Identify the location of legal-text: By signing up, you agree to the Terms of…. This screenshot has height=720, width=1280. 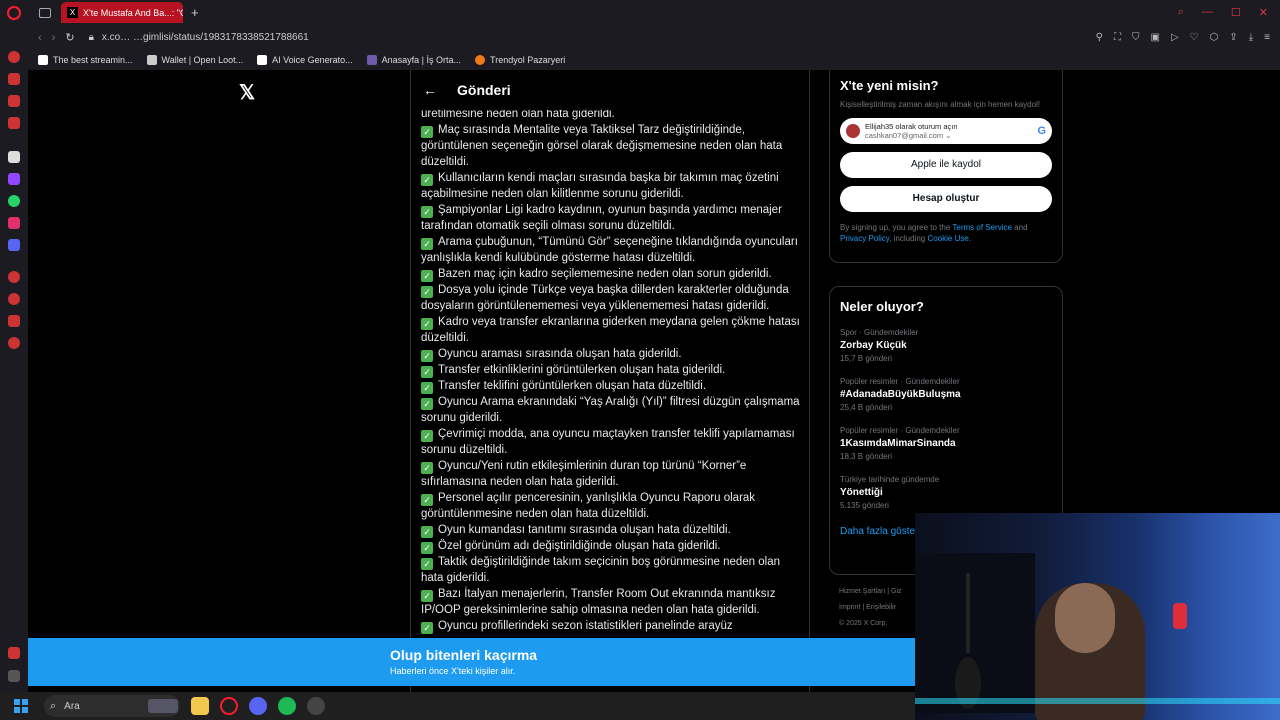
(934, 233).